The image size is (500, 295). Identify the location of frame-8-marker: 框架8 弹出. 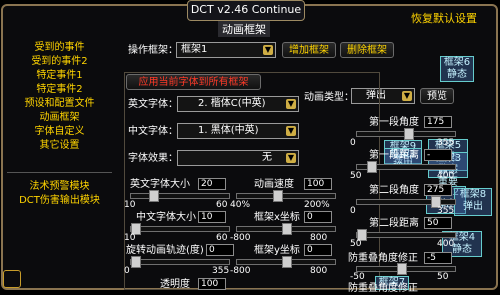
(473, 202).